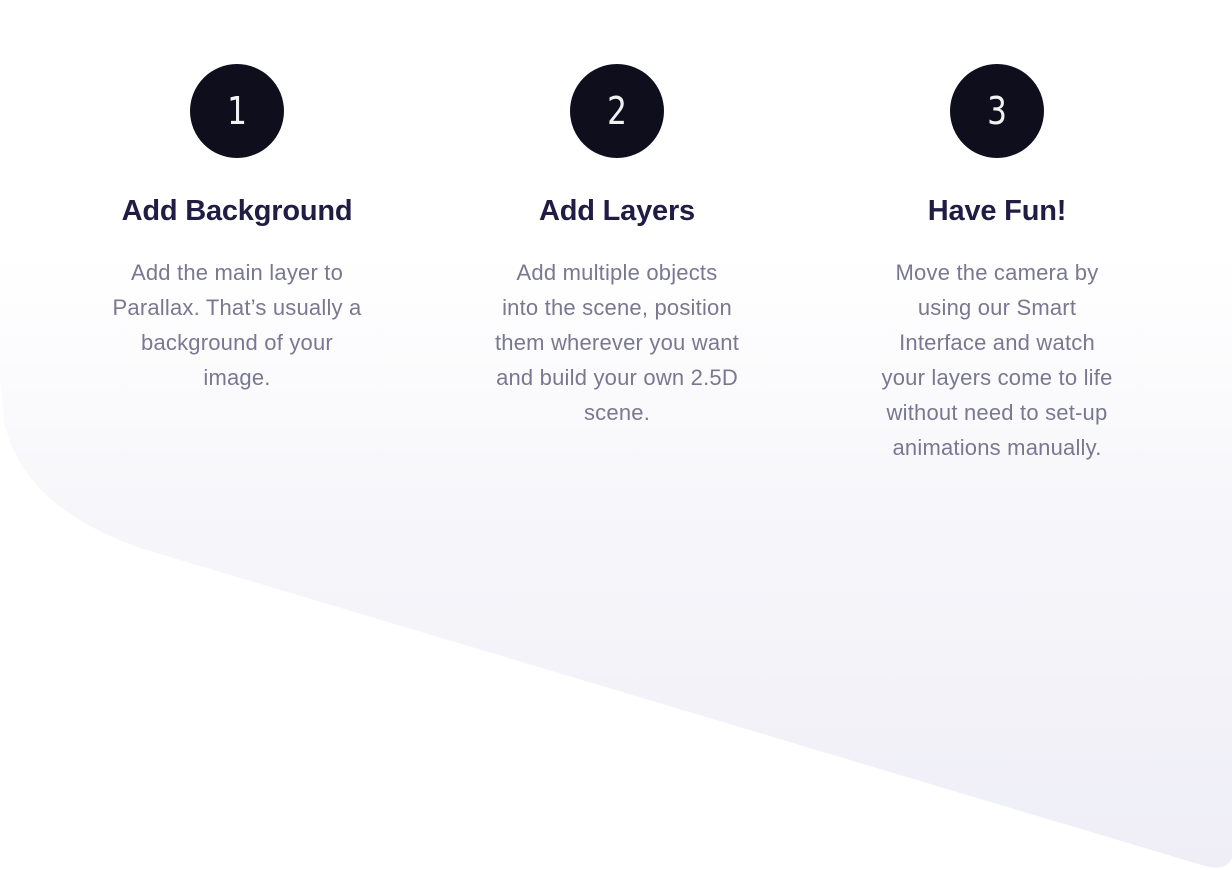  Describe the element at coordinates (997, 272) in the screenshot. I see `description-line: Move the camera by` at that location.